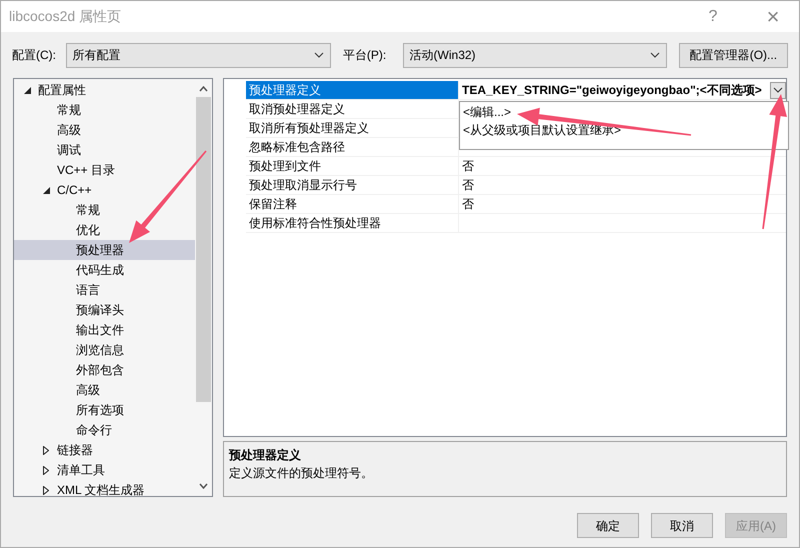 The height and width of the screenshot is (548, 800). I want to click on tree-item: 浏览信息, so click(104, 350).